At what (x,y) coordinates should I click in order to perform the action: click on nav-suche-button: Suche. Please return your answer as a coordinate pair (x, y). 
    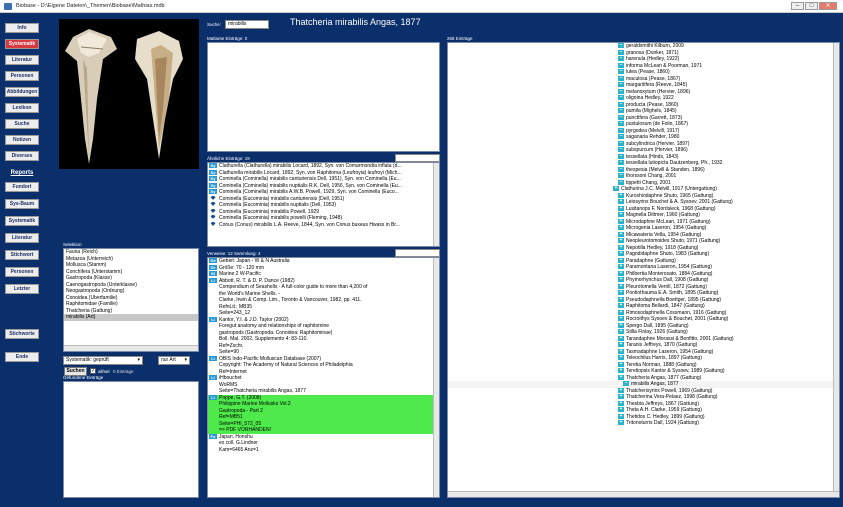
    Looking at the image, I should click on (22, 124).